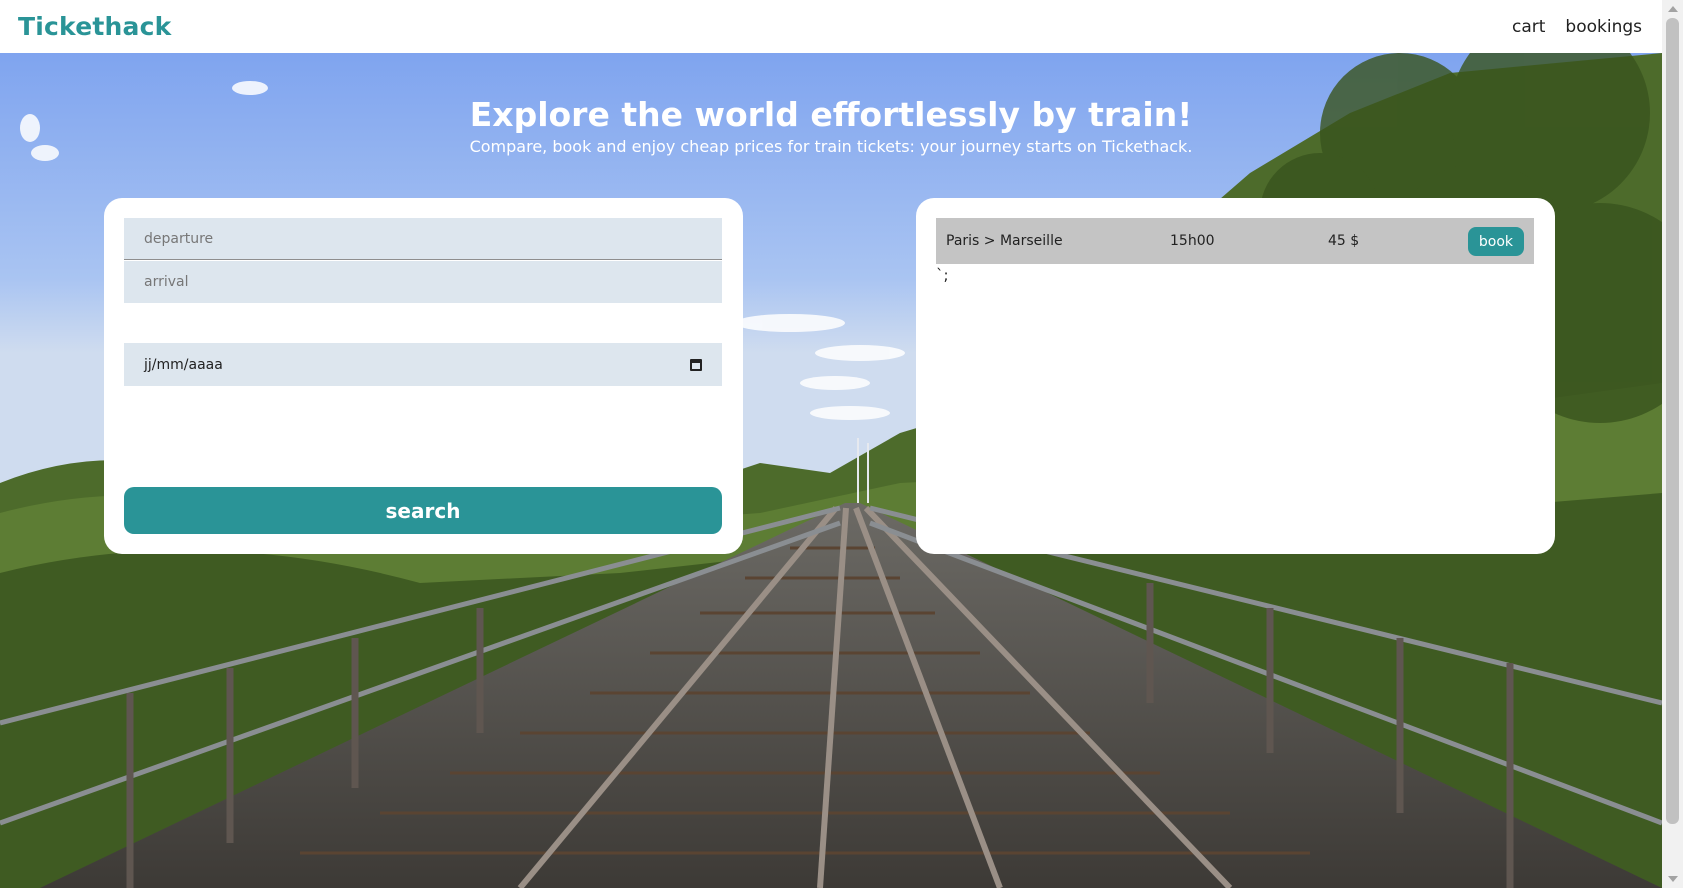  What do you see at coordinates (1192, 241) in the screenshot?
I see `trip-time: 15h00` at bounding box center [1192, 241].